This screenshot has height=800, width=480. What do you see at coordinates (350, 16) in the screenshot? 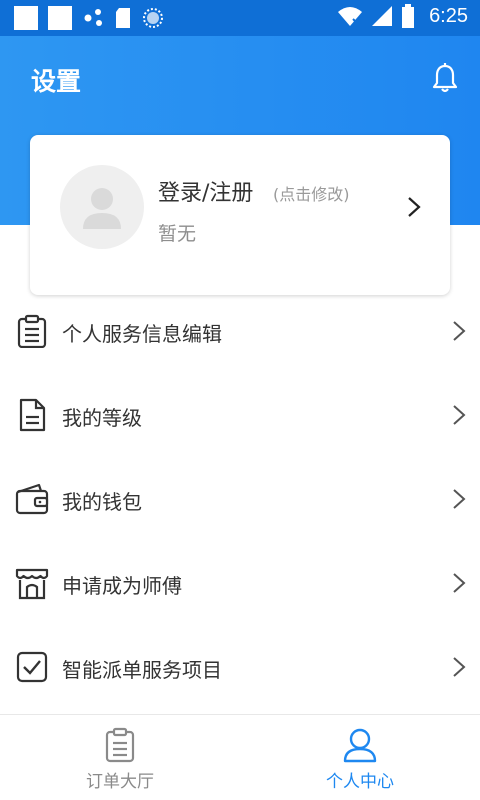
I see `wifi-icon` at bounding box center [350, 16].